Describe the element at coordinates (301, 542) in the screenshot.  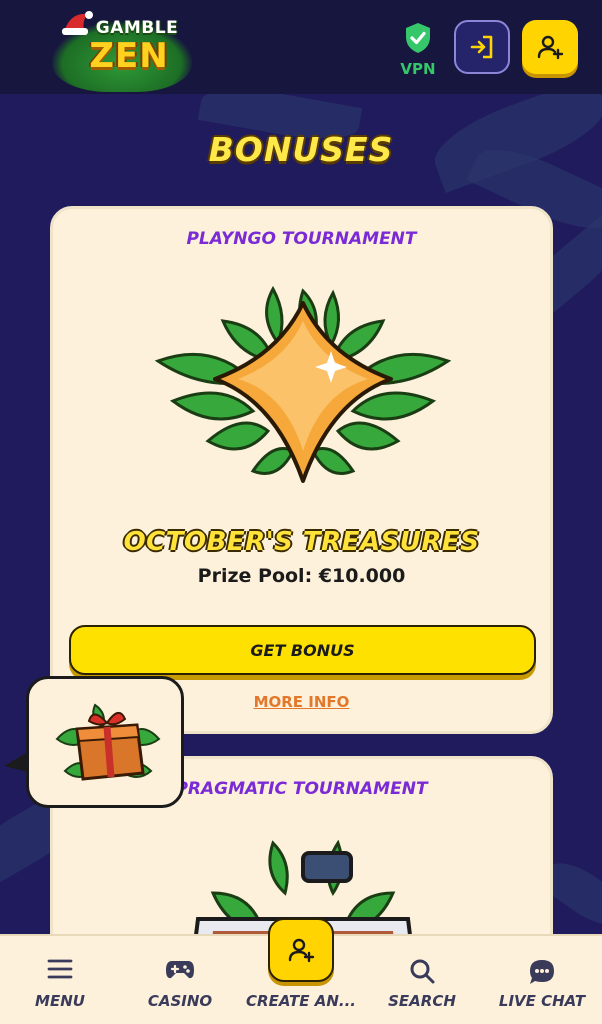
I see `tournament-name: OCTOBER'S TREASURES` at that location.